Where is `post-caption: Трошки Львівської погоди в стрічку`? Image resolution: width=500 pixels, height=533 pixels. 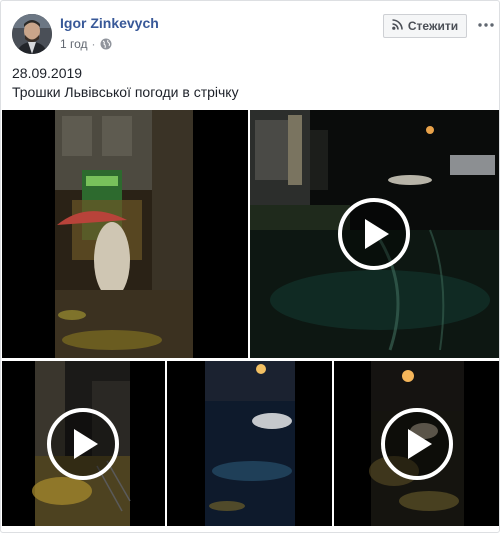
post-caption: Трошки Львівської погоди в стрічку is located at coordinates (125, 92).